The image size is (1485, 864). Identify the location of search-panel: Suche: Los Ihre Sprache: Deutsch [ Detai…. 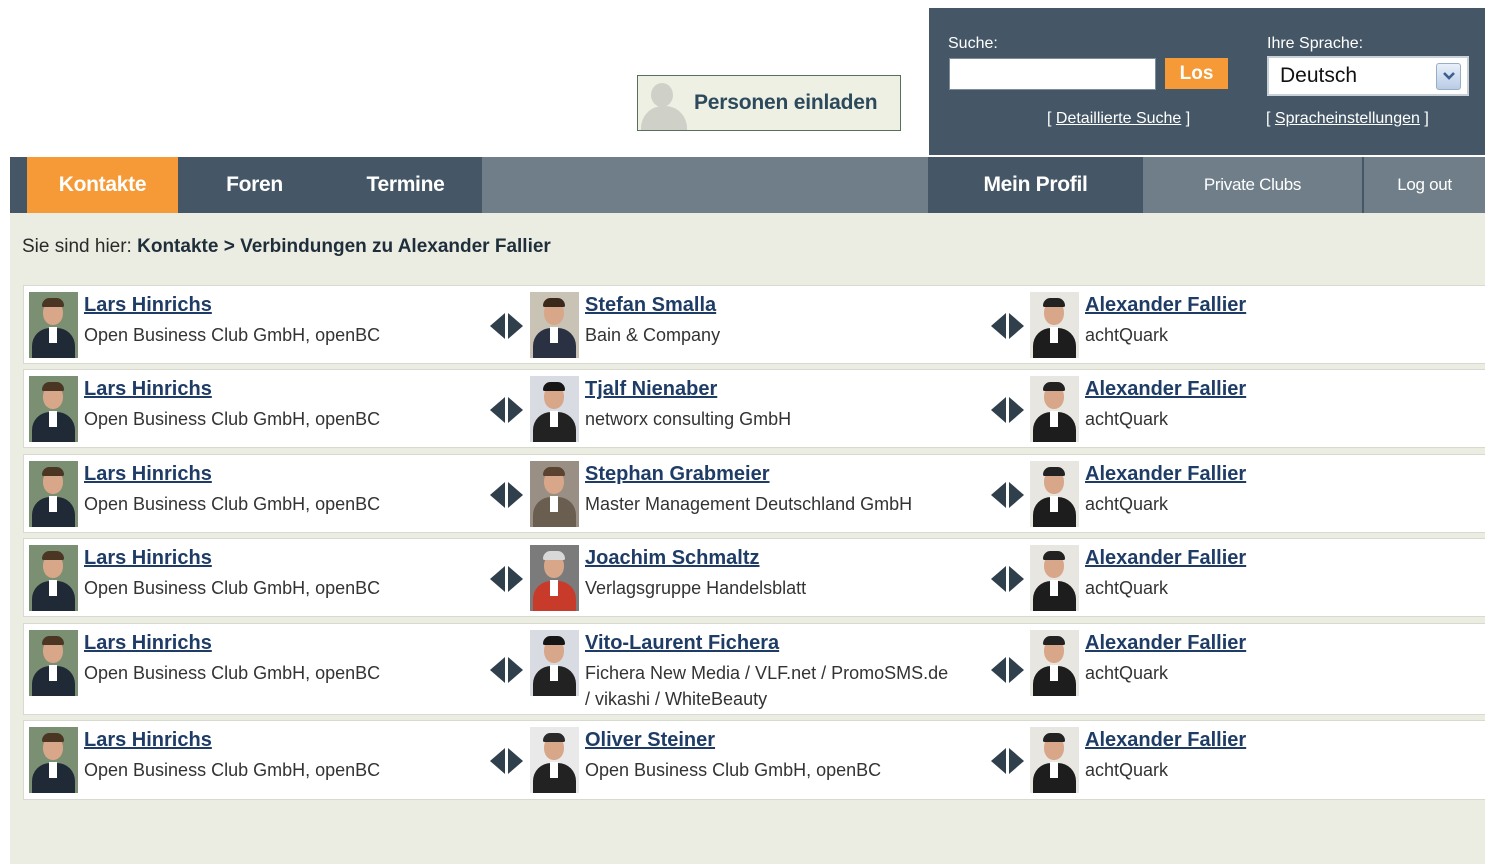
(1207, 81).